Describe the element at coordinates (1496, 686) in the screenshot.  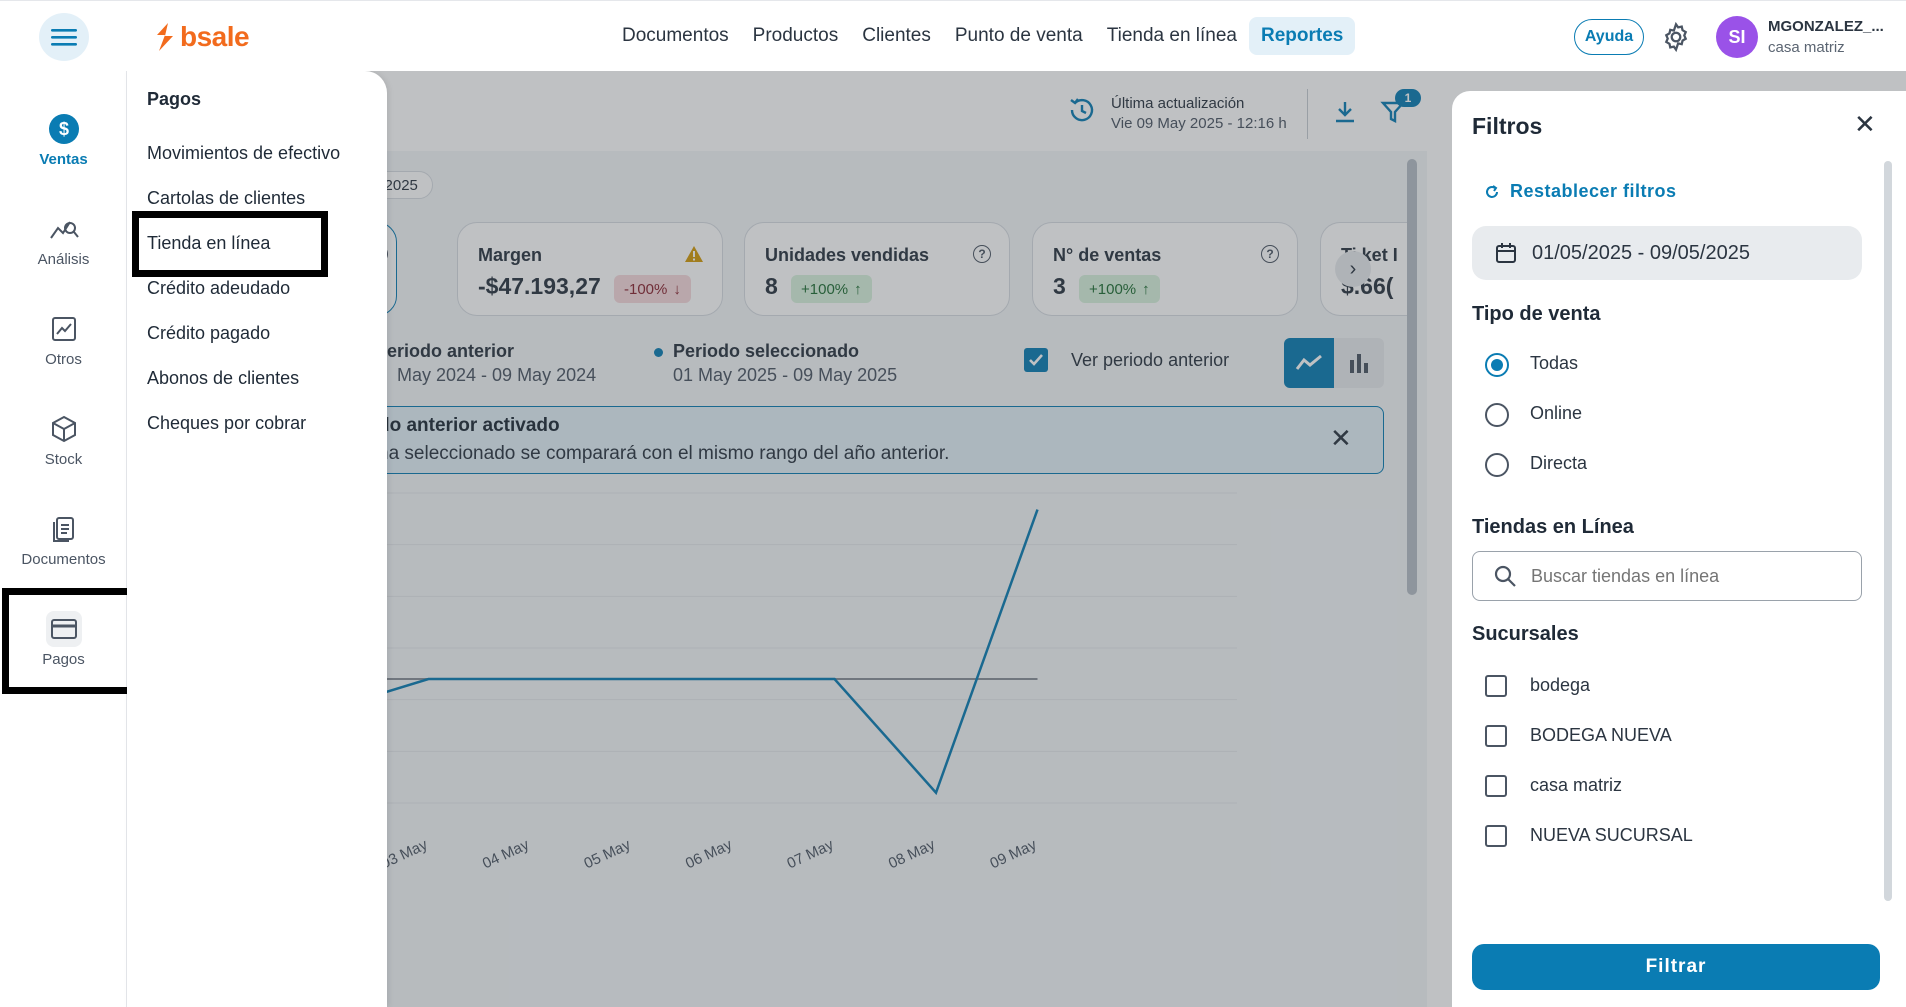
I see `checkbox-bodega` at that location.